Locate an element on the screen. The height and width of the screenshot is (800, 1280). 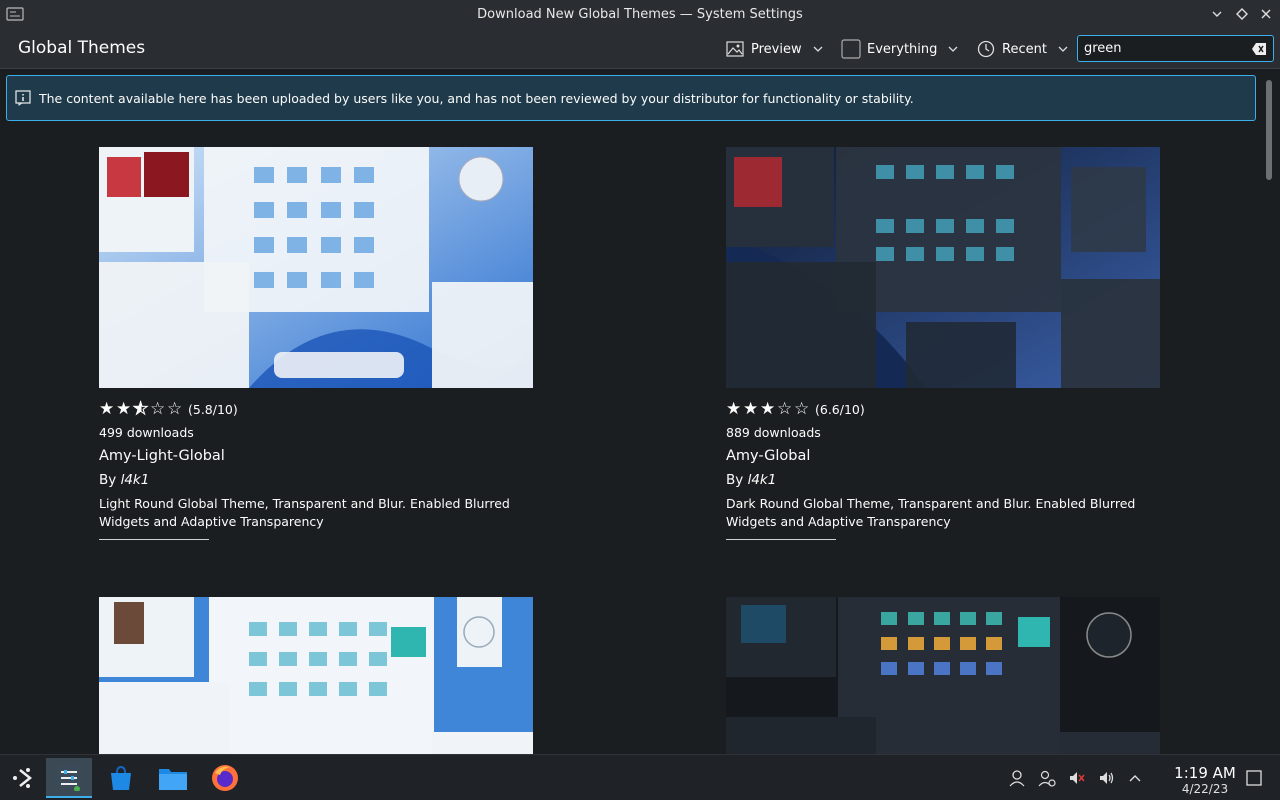
theme-name: Amy-Global is located at coordinates (943, 456).